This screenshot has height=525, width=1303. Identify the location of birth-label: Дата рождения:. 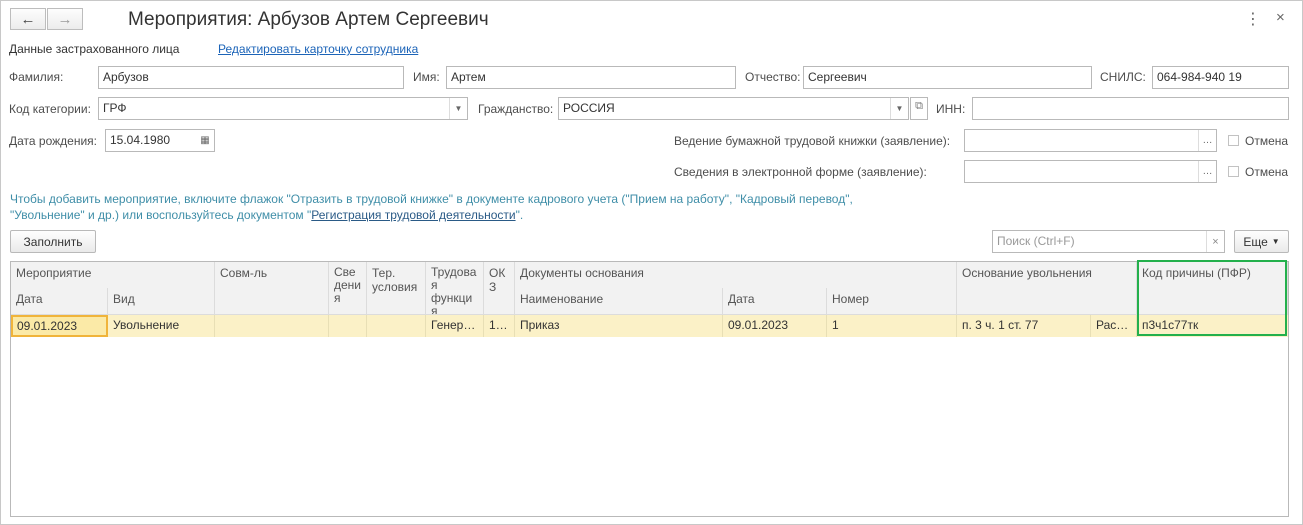
(53, 141).